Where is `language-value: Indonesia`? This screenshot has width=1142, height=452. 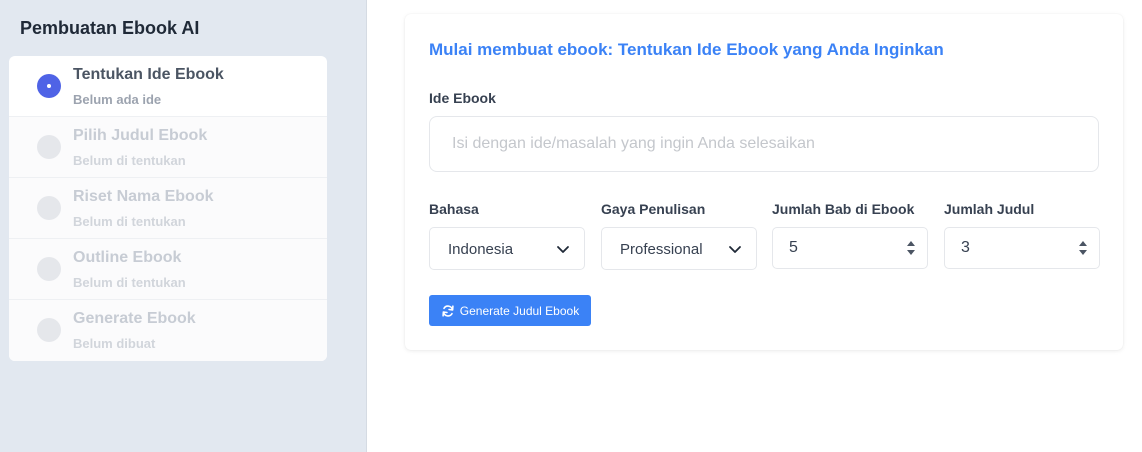 language-value: Indonesia is located at coordinates (481, 249).